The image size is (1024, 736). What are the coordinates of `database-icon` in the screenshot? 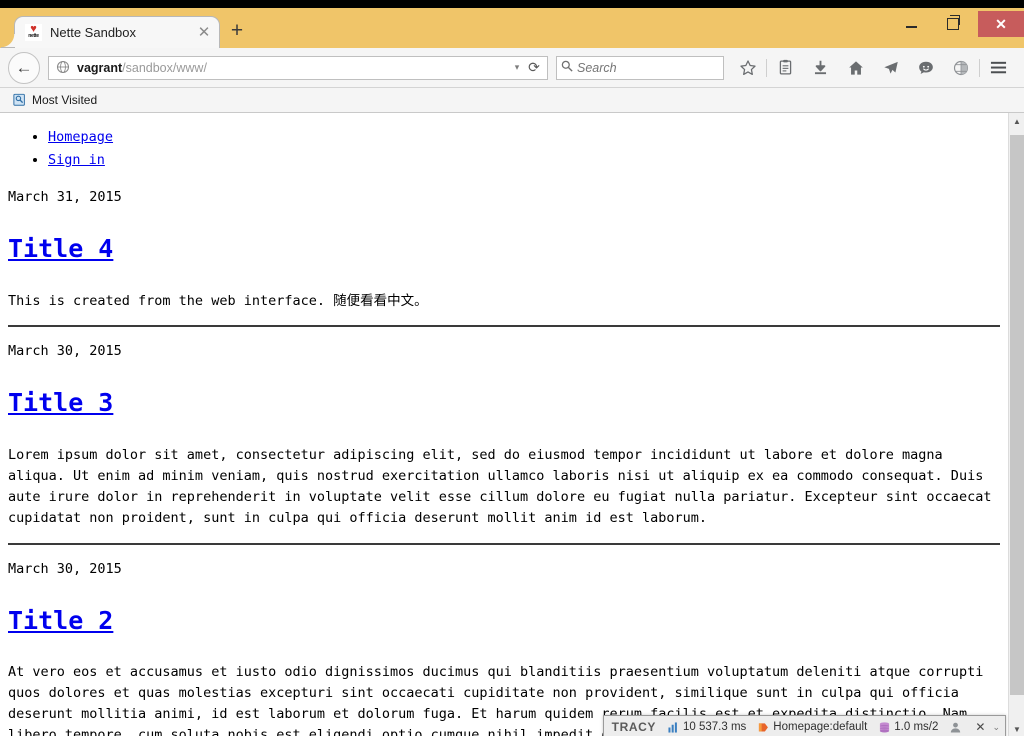 It's located at (884, 727).